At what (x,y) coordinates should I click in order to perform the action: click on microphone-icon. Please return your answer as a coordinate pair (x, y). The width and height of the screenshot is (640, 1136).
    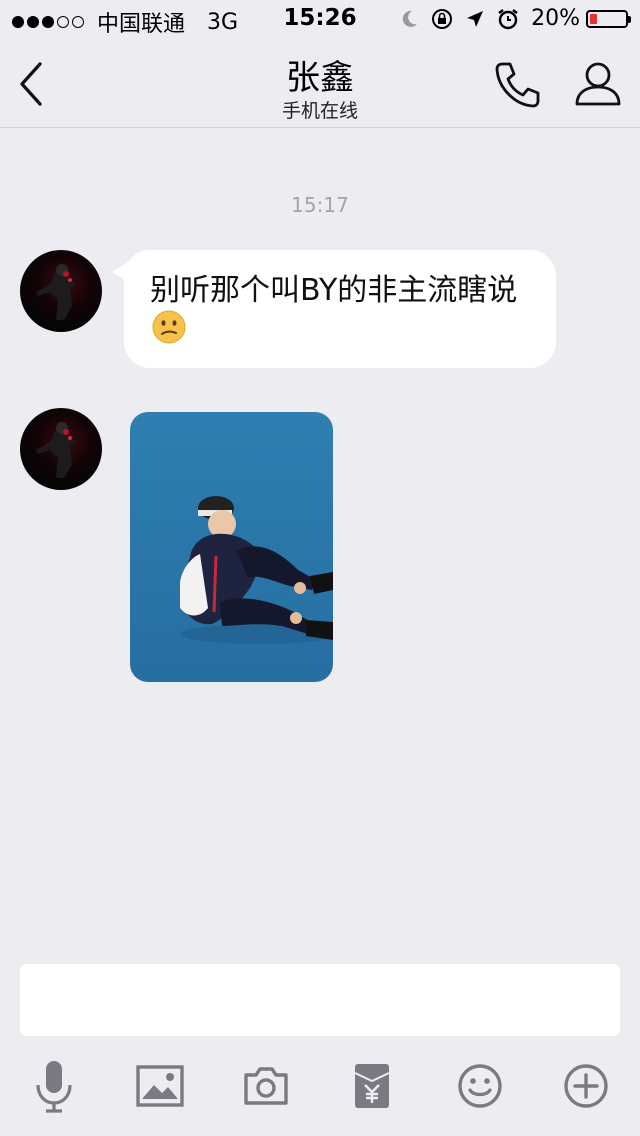
    Looking at the image, I should click on (54, 1087).